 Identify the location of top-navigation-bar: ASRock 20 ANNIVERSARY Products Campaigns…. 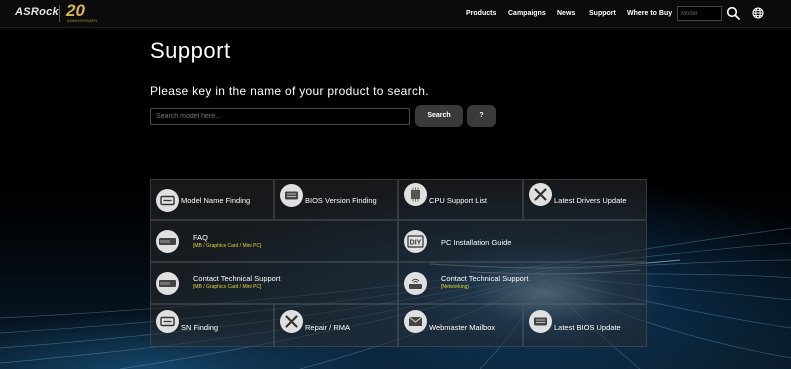
(395, 14).